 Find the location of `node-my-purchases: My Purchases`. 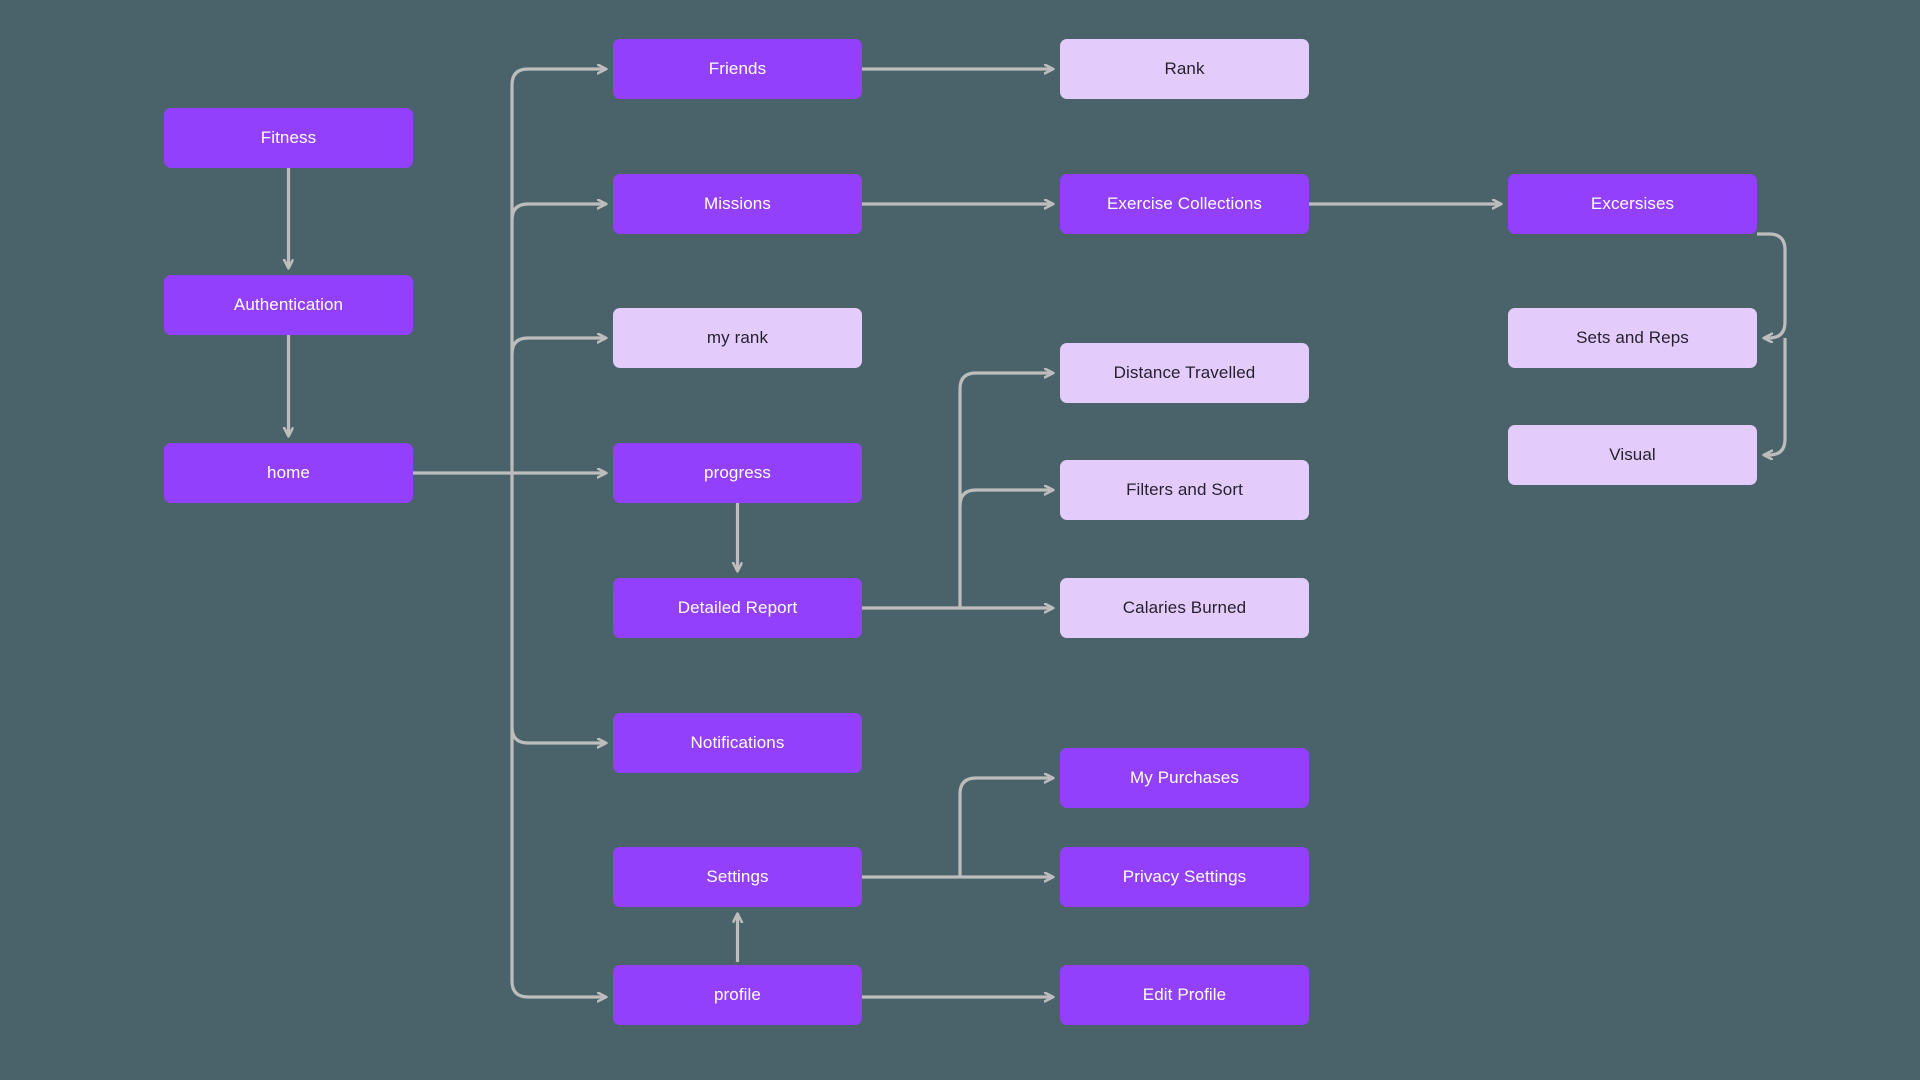

node-my-purchases: My Purchases is located at coordinates (1184, 778).